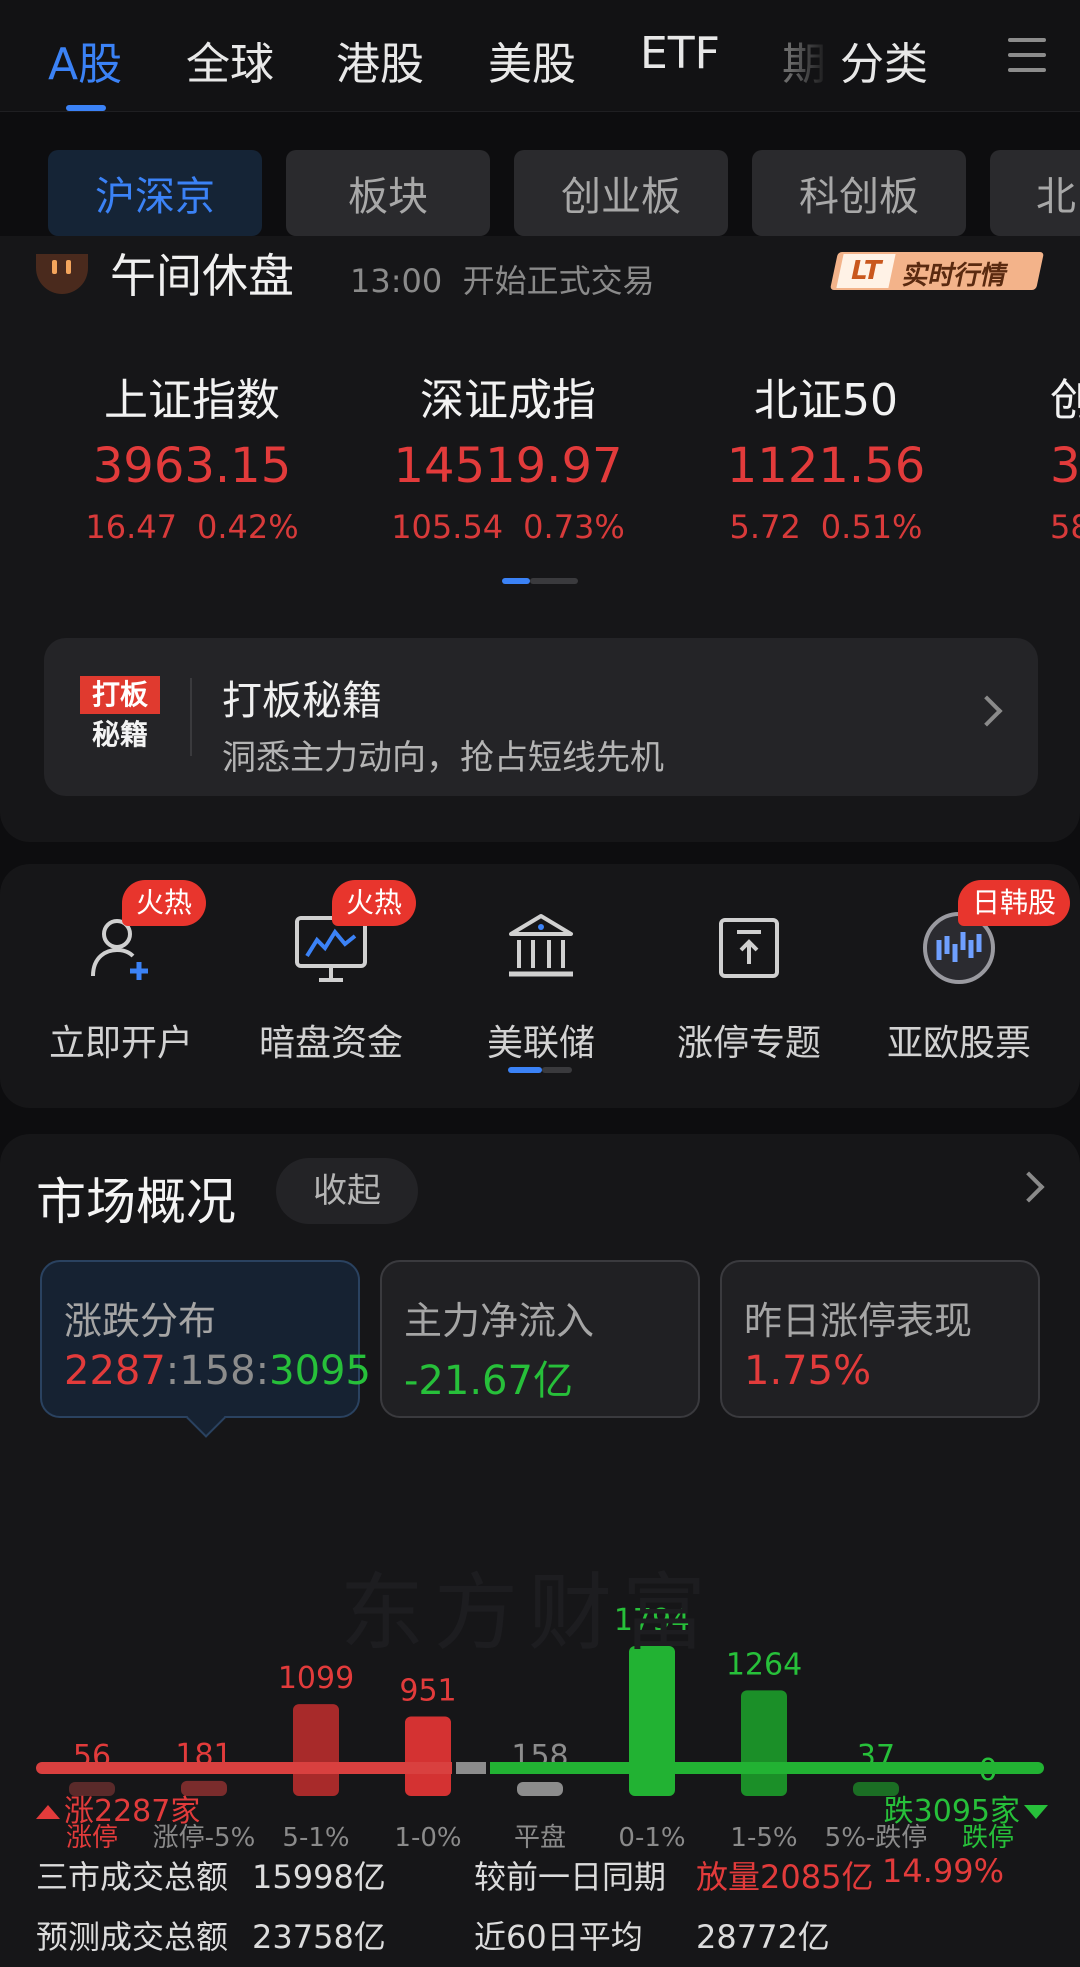 The image size is (1080, 1967). What do you see at coordinates (680, 53) in the screenshot?
I see `tab-etf: ETF` at bounding box center [680, 53].